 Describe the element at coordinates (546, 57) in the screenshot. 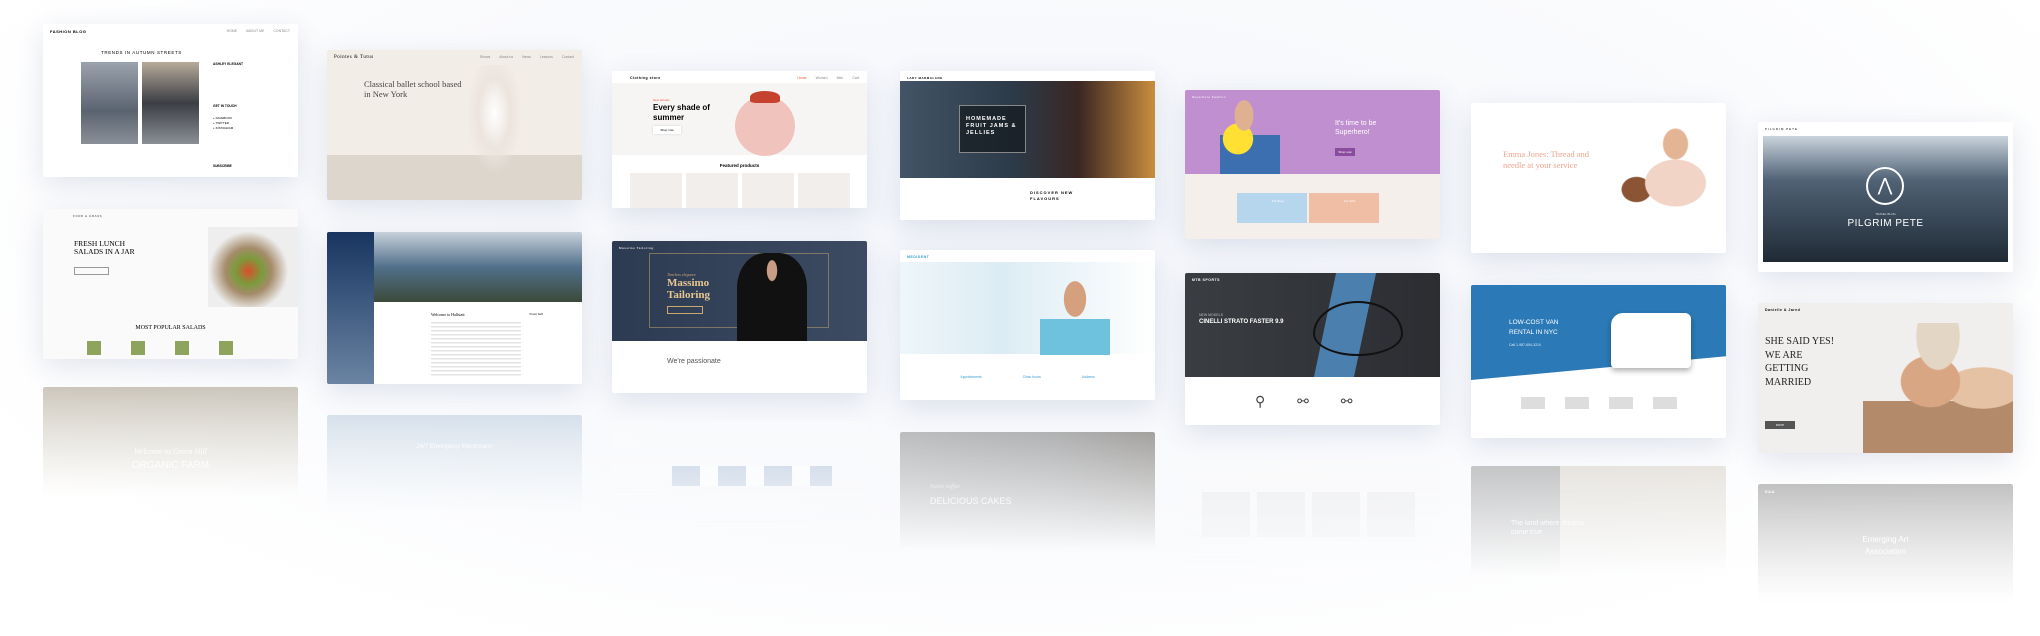

I see `nav-item: Lessons` at that location.